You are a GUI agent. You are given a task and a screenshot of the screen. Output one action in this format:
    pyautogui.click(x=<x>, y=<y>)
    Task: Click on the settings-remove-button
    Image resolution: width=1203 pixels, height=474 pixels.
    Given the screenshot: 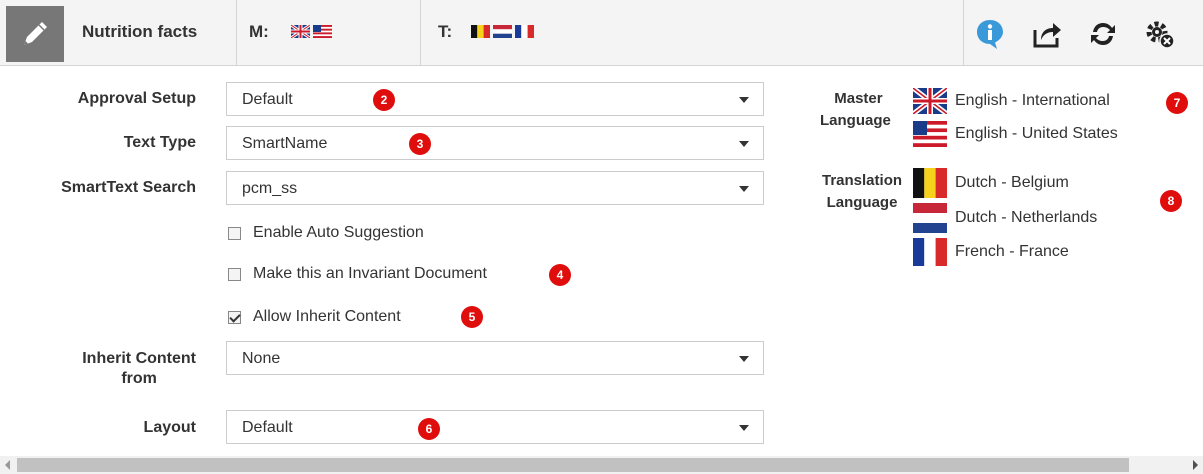 What is the action you would take?
    pyautogui.click(x=1160, y=34)
    